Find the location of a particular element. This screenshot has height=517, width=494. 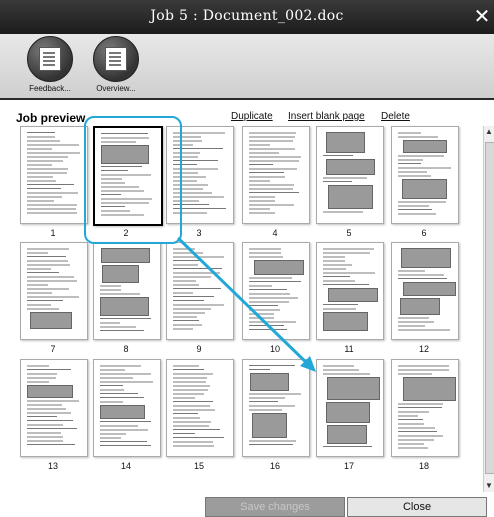

window-title: Job 5 : Document_002.doc is located at coordinates (247, 16).